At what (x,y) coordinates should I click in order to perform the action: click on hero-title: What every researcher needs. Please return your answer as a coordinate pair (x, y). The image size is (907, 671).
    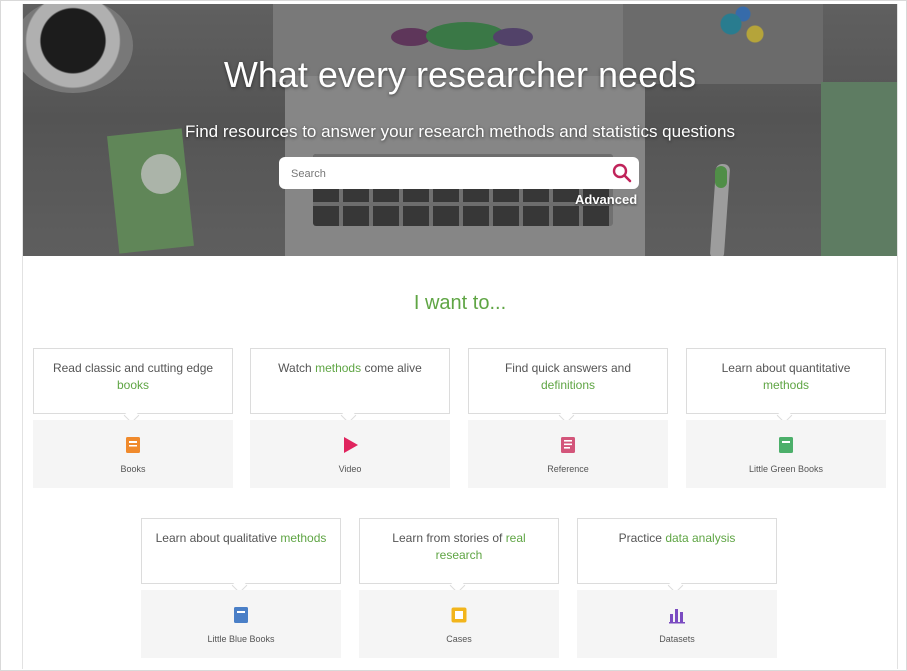
    Looking at the image, I should click on (460, 74).